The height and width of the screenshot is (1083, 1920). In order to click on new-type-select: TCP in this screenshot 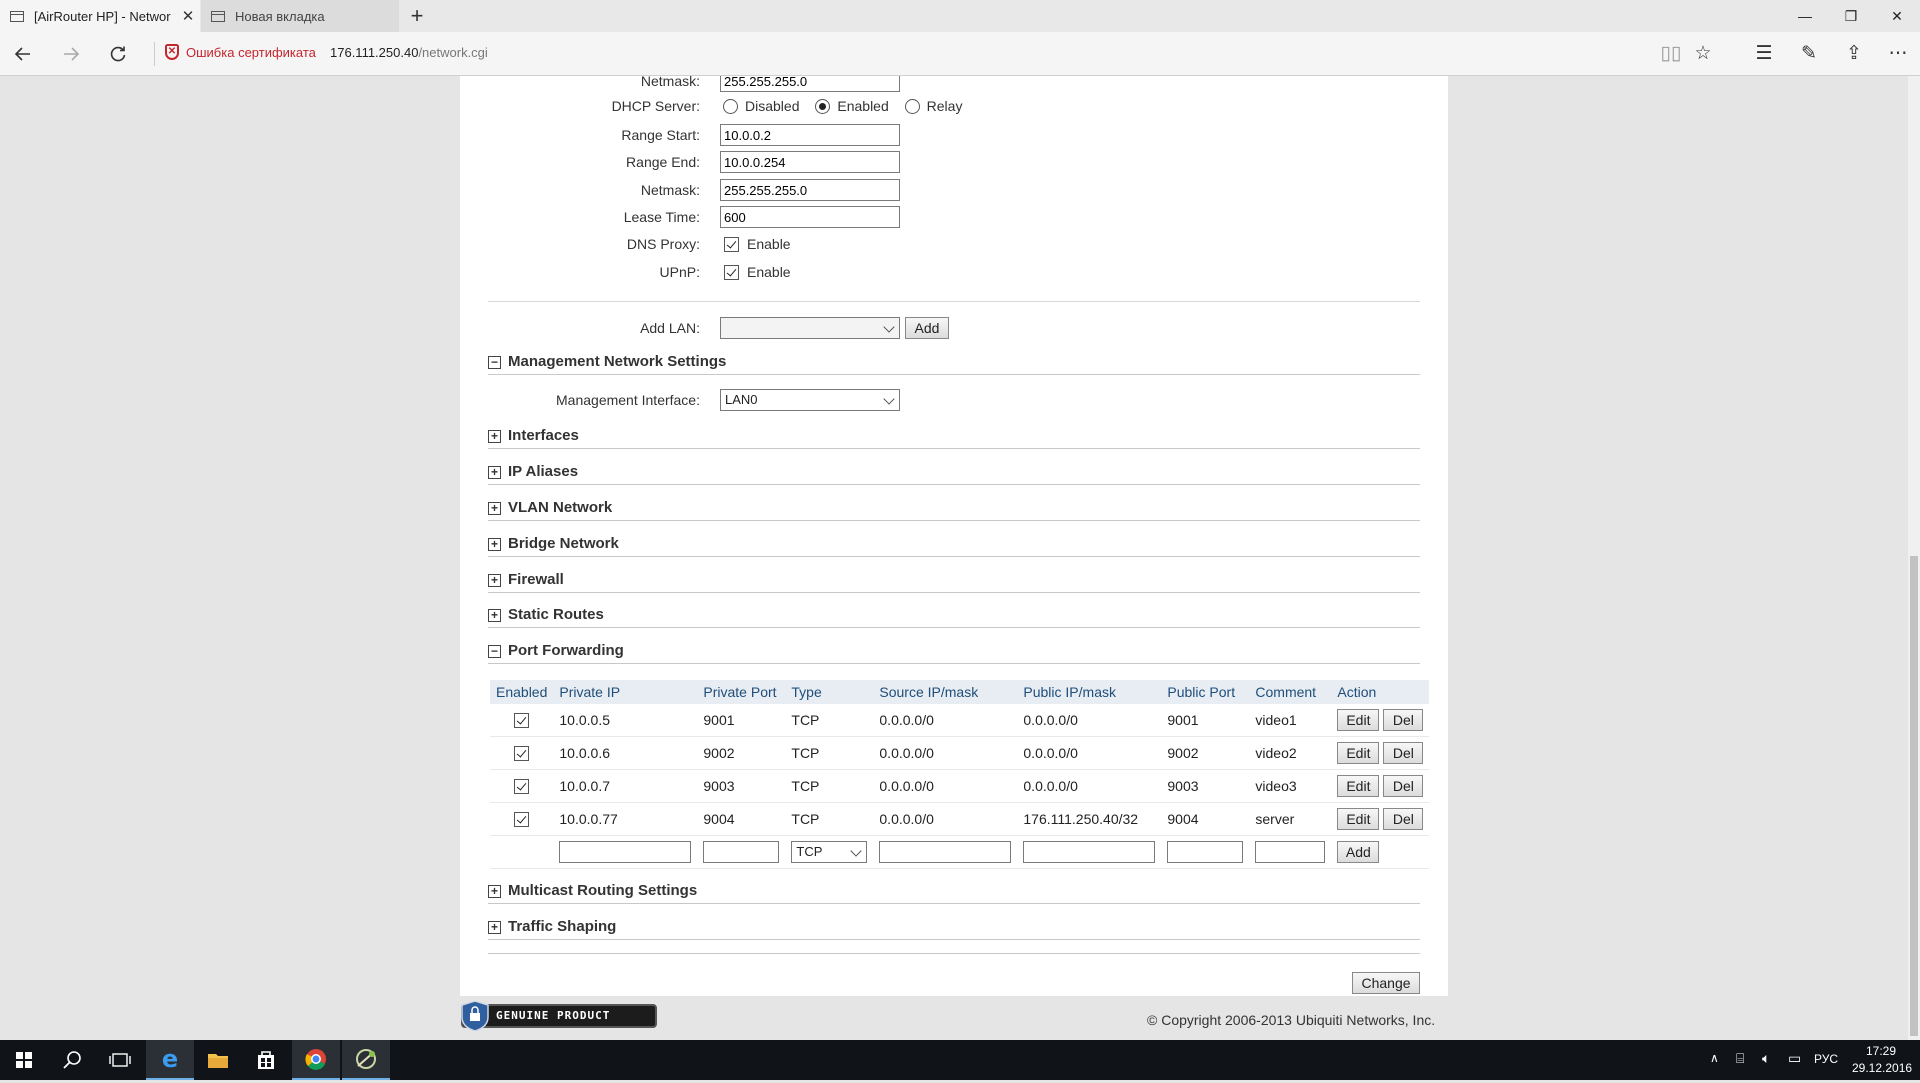, I will do `click(829, 852)`.